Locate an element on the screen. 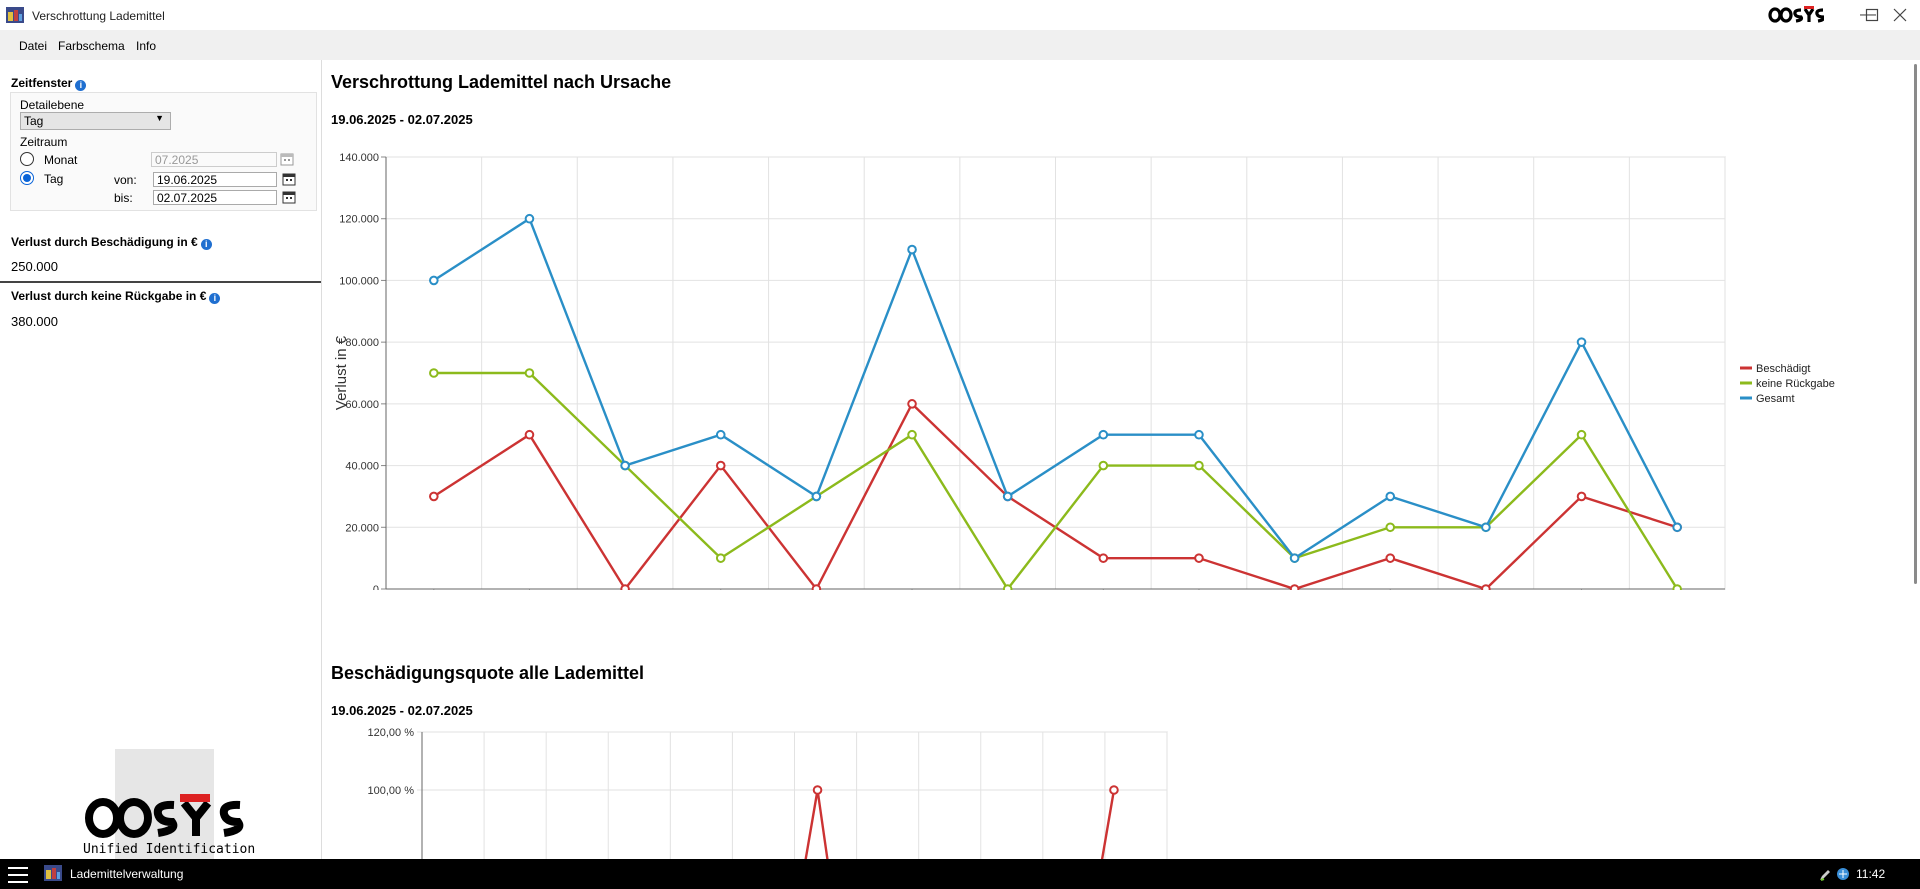 This screenshot has width=1920, height=889. y-tick-label: 60.000 is located at coordinates (362, 405).